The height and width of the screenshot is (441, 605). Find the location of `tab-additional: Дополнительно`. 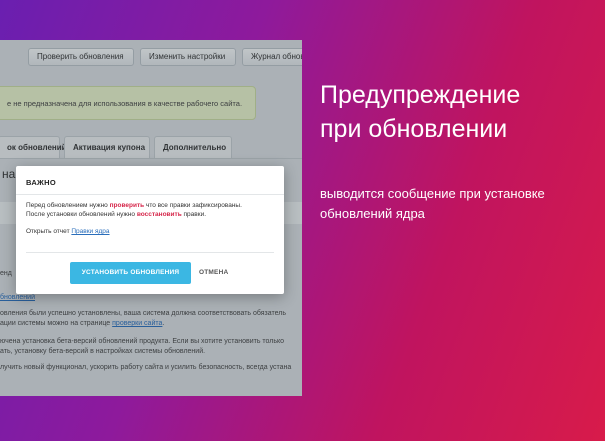

tab-additional: Дополнительно is located at coordinates (193, 147).